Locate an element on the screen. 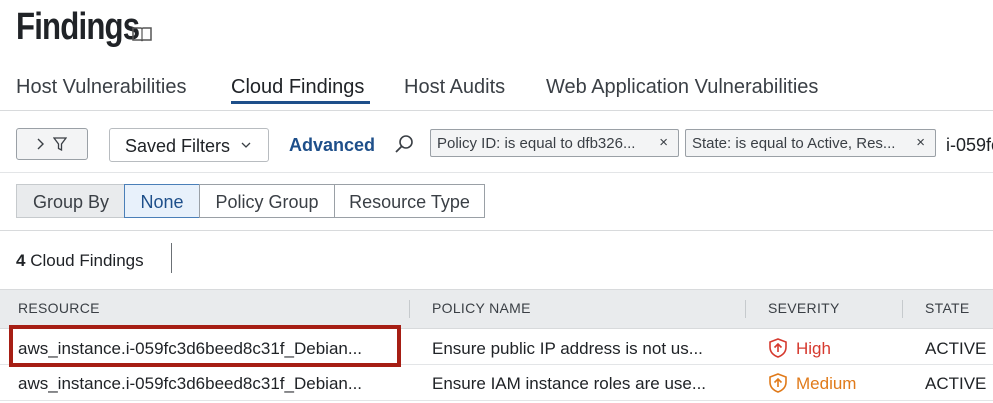 Image resolution: width=993 pixels, height=403 pixels. chevron-right-icon is located at coordinates (40, 144).